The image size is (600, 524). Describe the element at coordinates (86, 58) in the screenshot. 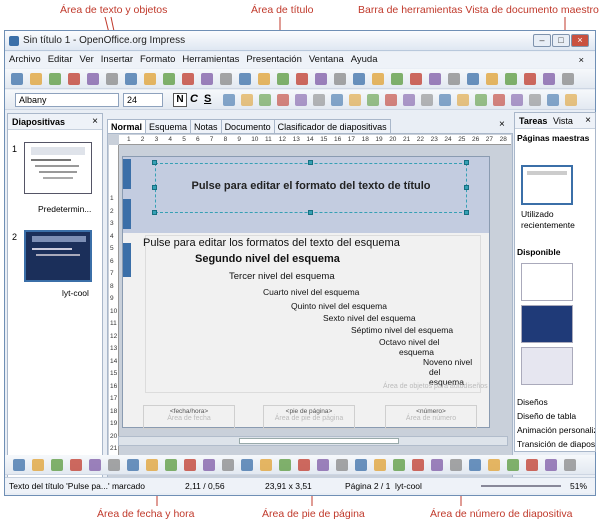

I see `menu-ver: Ver` at that location.